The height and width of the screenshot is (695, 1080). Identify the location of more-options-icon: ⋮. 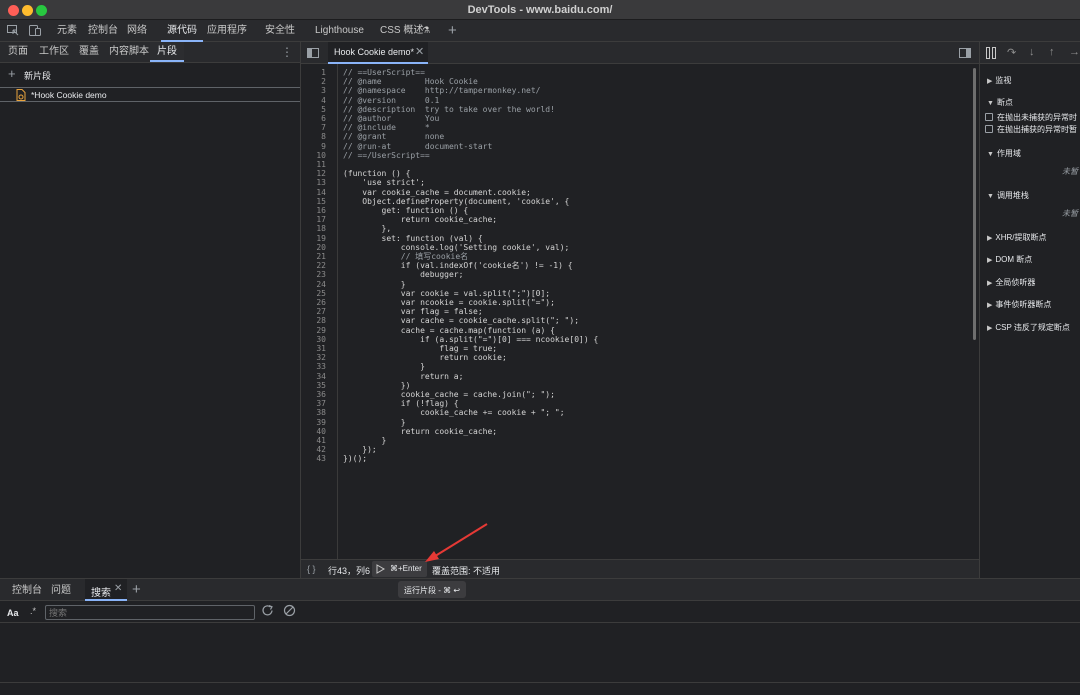
(287, 52).